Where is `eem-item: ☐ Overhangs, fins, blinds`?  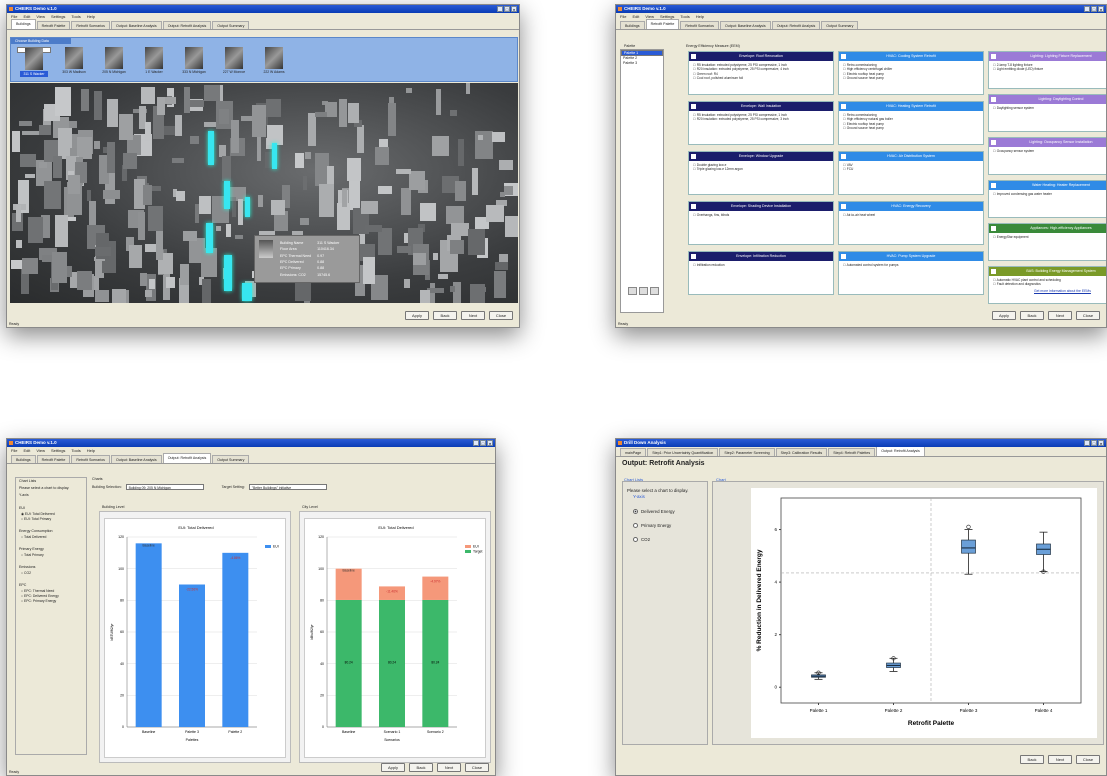 eem-item: ☐ Overhangs, fins, blinds is located at coordinates (761, 215).